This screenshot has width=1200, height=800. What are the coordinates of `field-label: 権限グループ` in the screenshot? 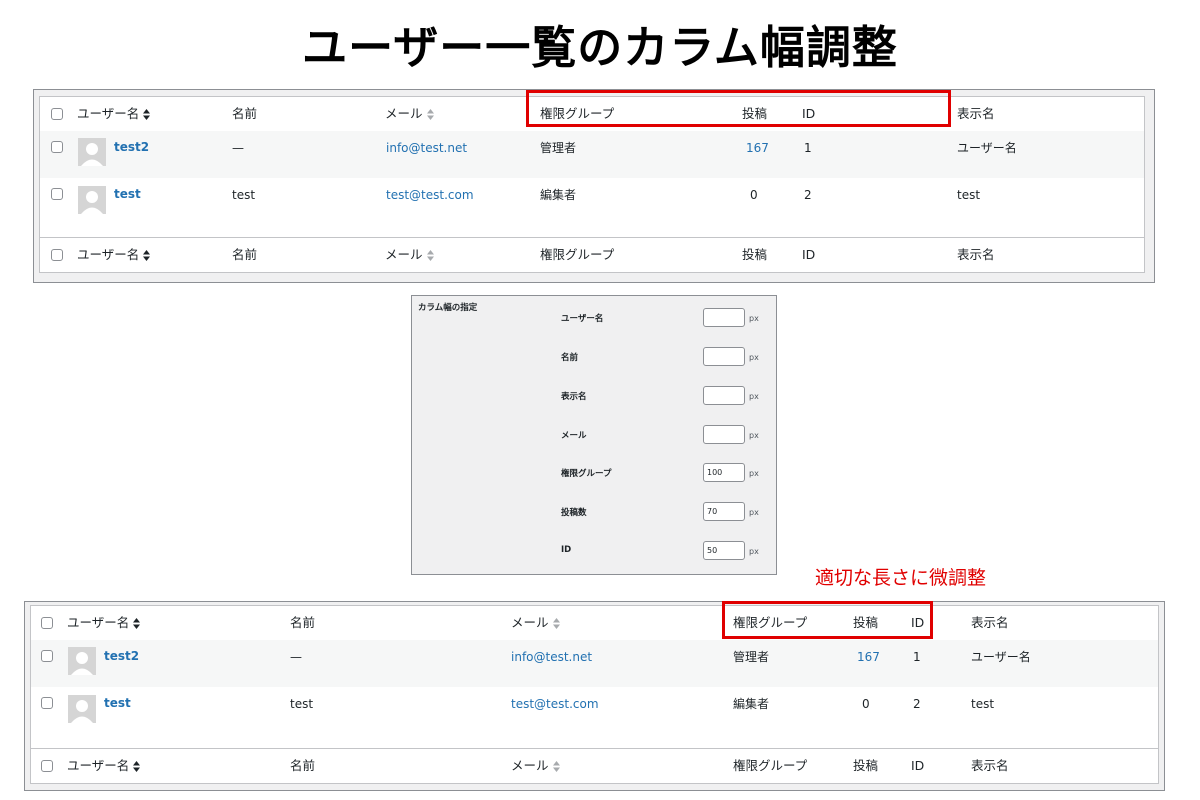 It's located at (586, 474).